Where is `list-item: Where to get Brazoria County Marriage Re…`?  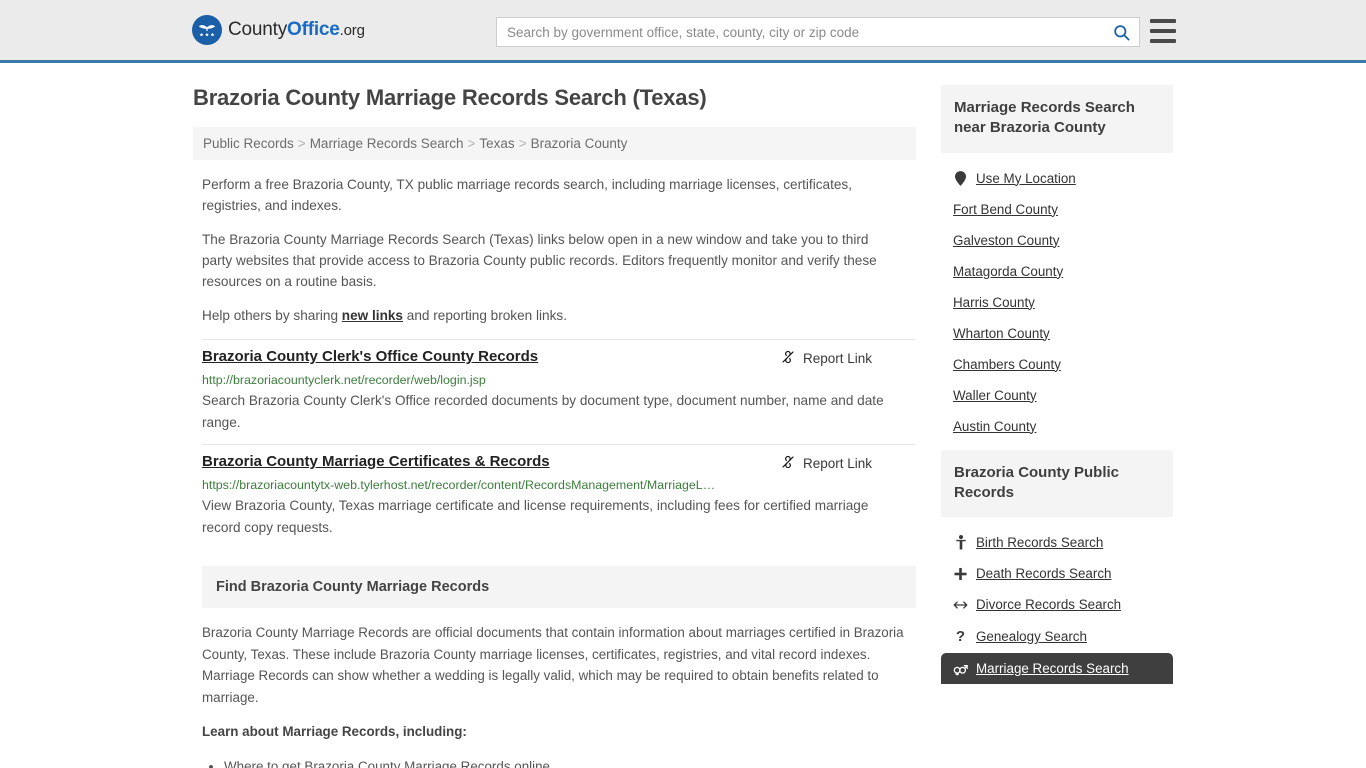 list-item: Where to get Brazoria County Marriage Re… is located at coordinates (570, 762).